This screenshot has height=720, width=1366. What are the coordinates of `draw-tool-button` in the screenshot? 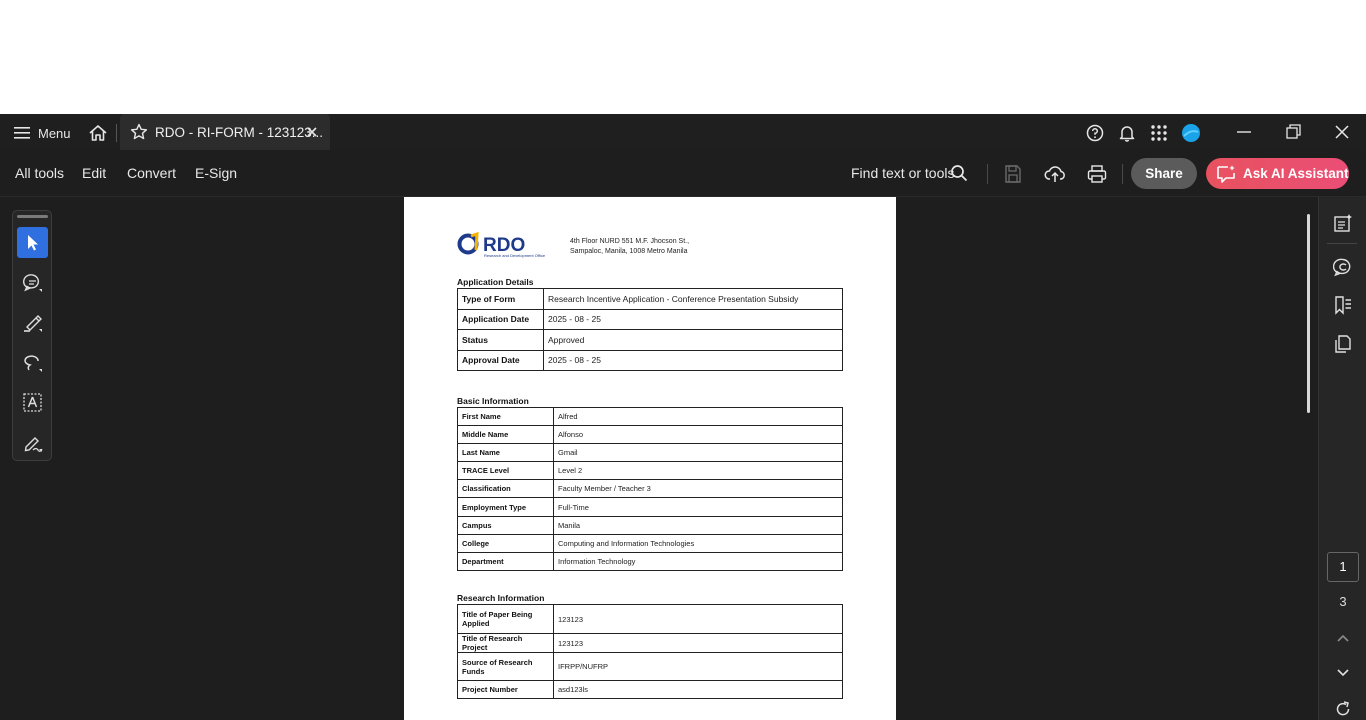 It's located at (32, 362).